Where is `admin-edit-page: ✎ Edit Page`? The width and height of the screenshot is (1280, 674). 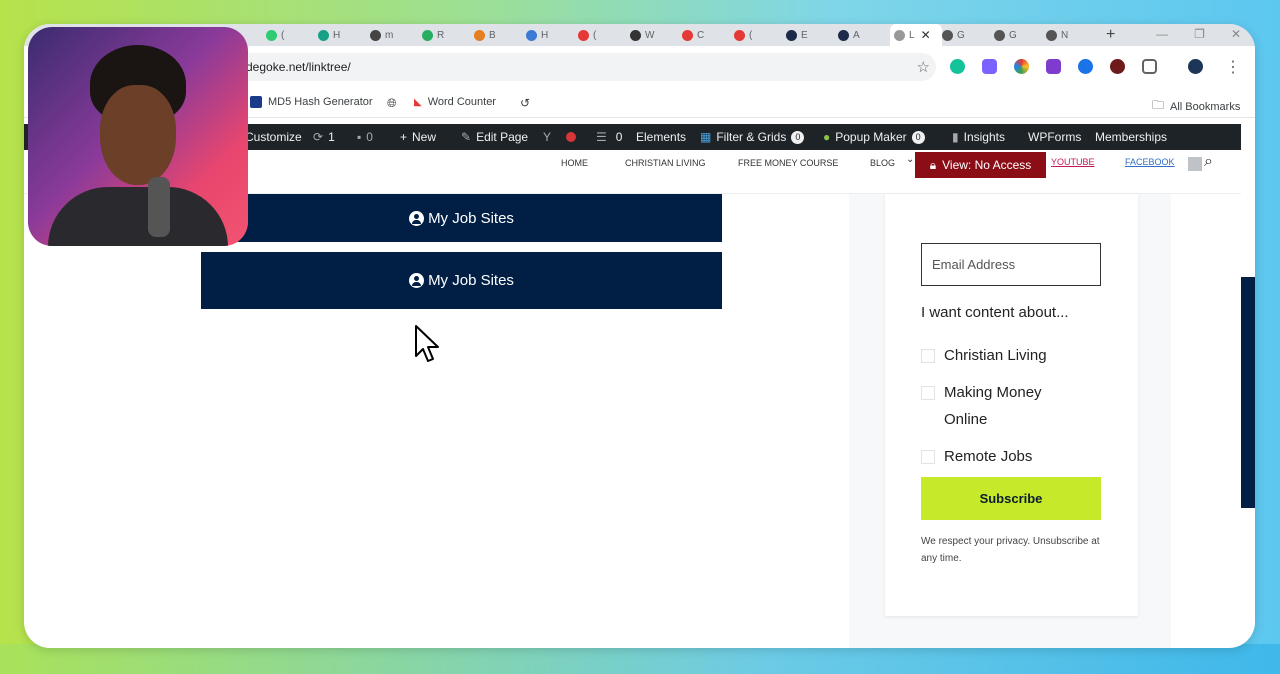
admin-edit-page: ✎ Edit Page is located at coordinates (494, 137).